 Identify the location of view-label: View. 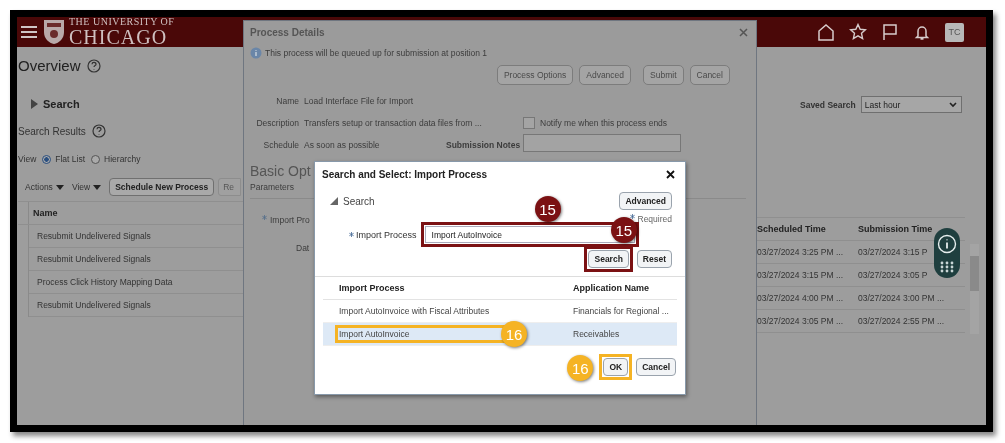
(27, 159).